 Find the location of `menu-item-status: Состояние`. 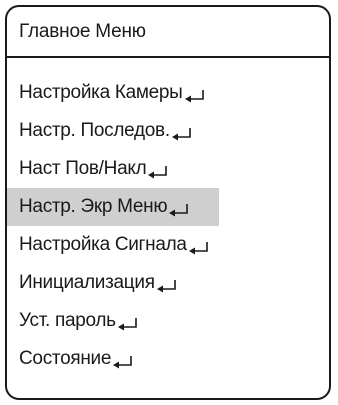

menu-item-status: Состояние is located at coordinates (168, 359).